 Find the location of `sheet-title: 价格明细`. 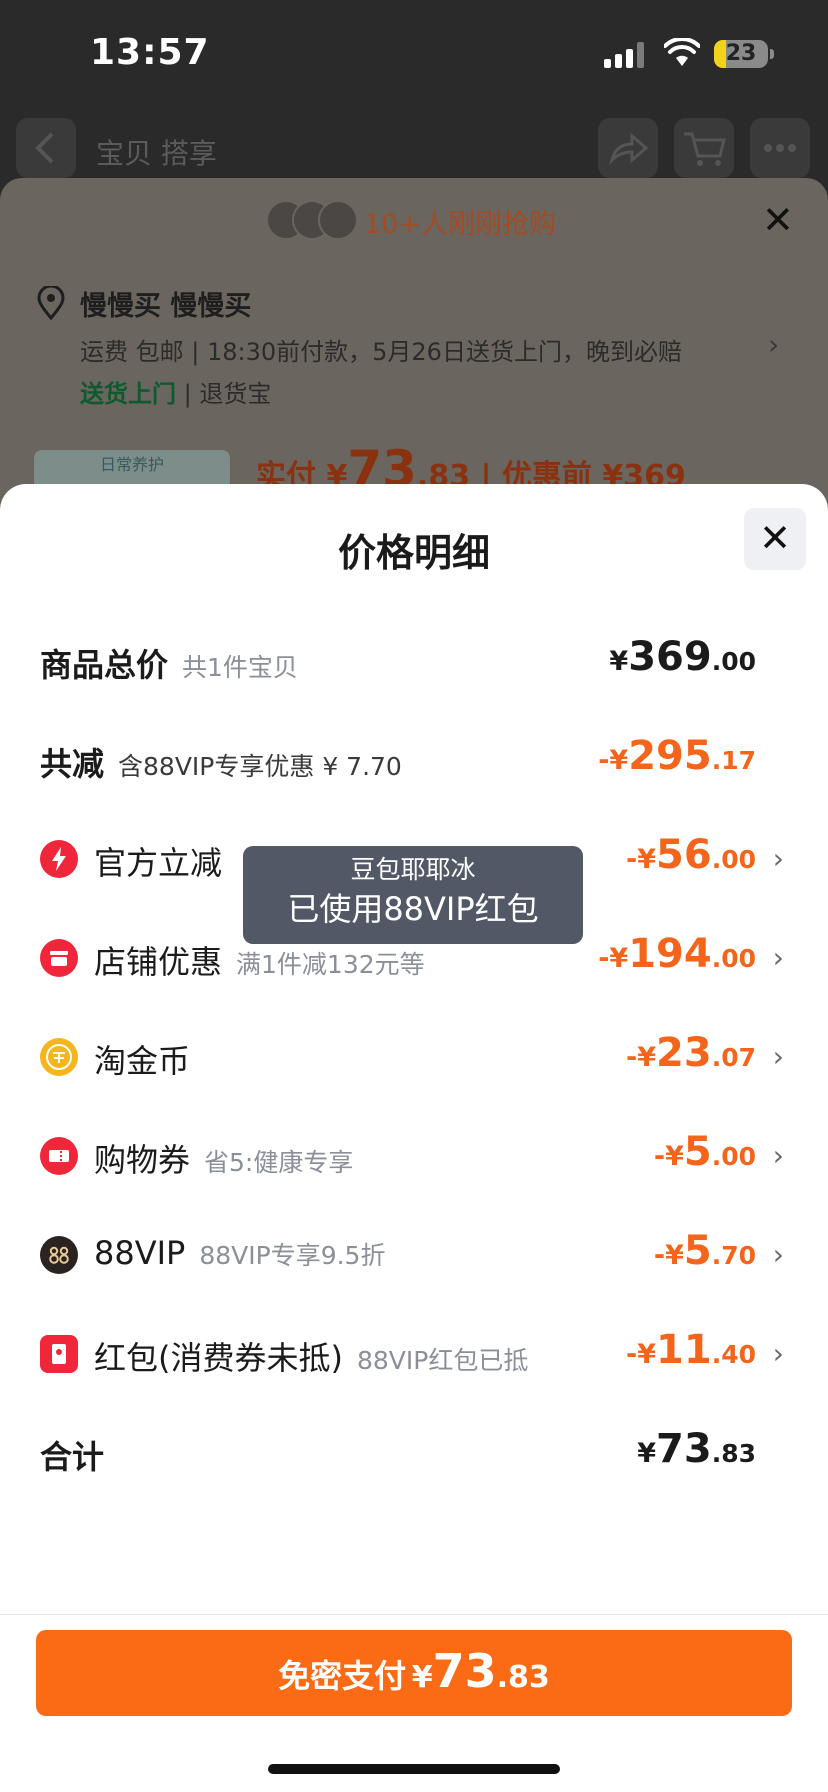

sheet-title: 价格明细 is located at coordinates (413, 553).